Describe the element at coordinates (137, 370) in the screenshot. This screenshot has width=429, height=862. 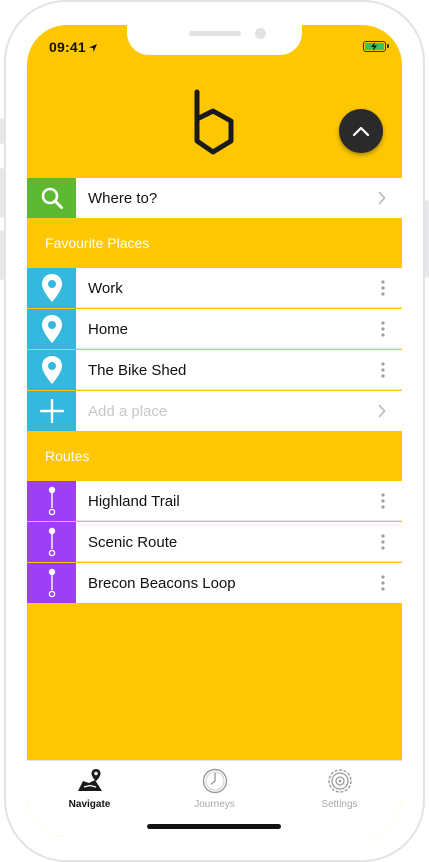
I see `favourite-label: The Bike Shed` at that location.